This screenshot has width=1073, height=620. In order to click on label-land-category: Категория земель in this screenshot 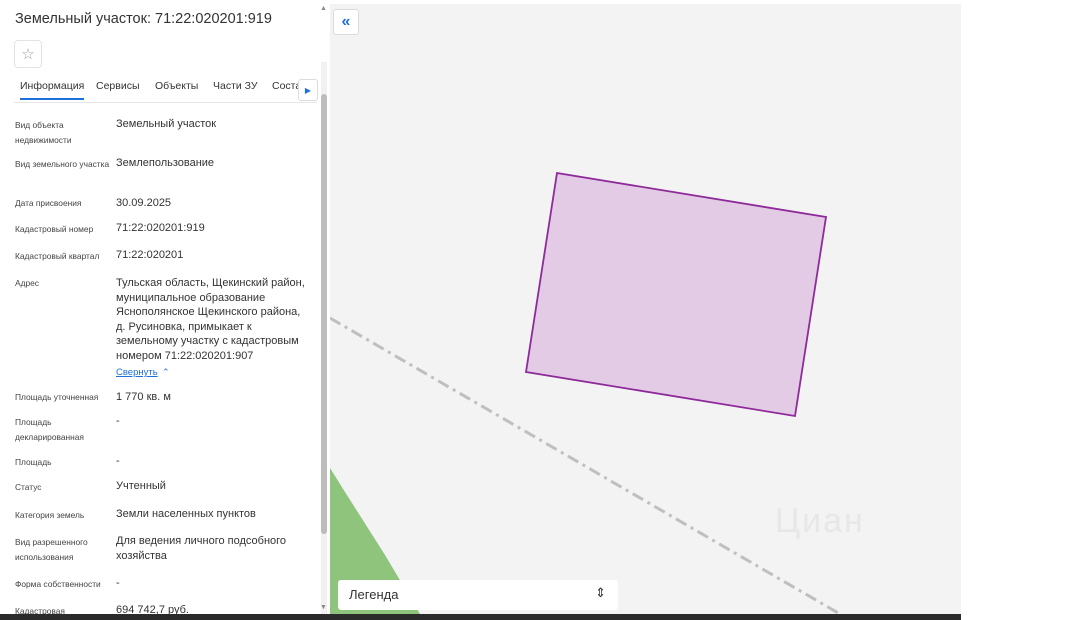, I will do `click(50, 515)`.